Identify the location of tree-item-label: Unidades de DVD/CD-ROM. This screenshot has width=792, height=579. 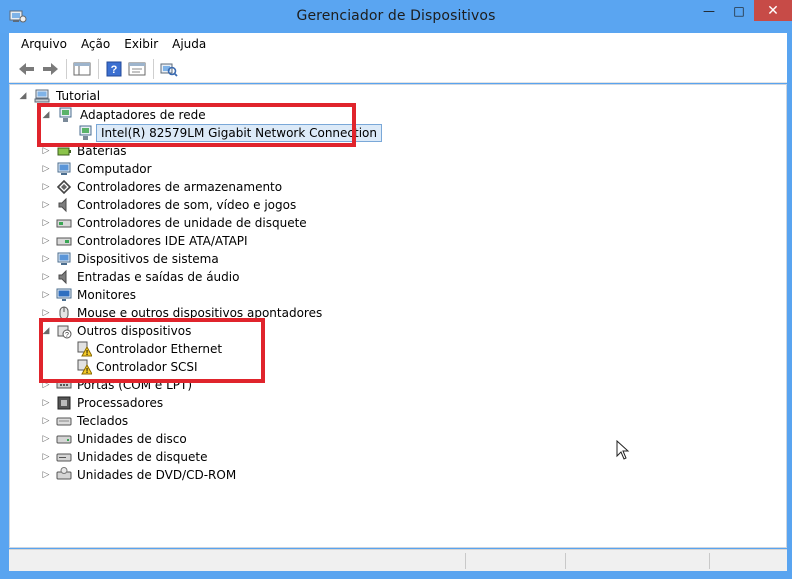
(157, 475).